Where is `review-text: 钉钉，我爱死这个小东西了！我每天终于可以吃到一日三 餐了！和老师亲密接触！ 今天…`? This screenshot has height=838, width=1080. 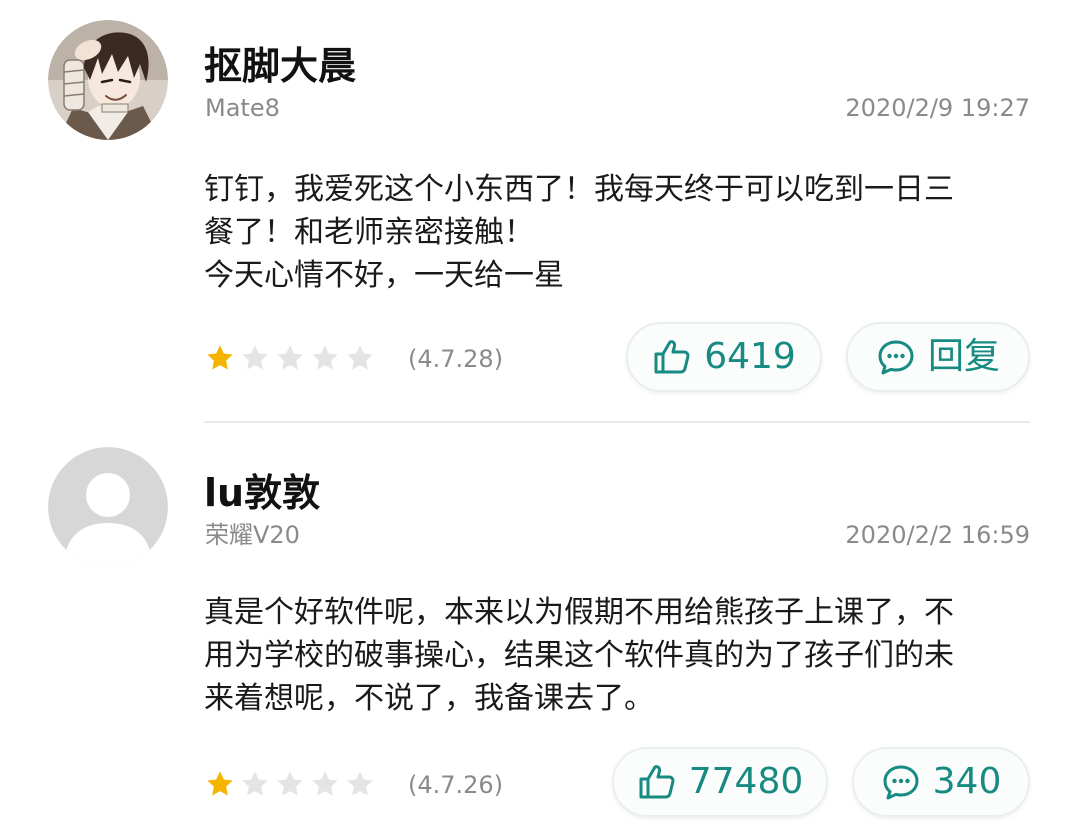 review-text: 钉钉，我爱死这个小东西了！我每天终于可以吃到一日三 餐了！和老师亲密接触！ 今天… is located at coordinates (624, 232).